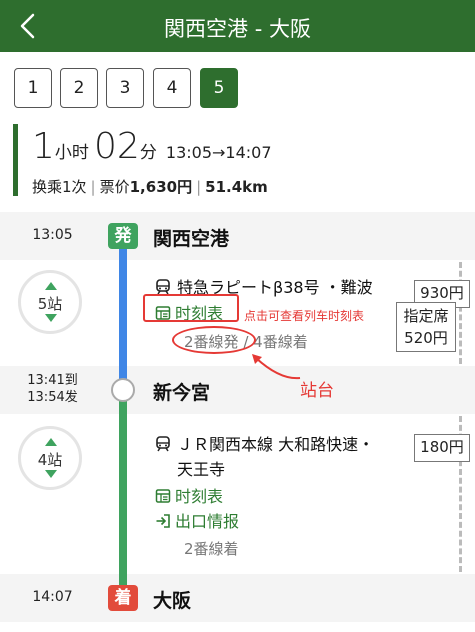 The width and height of the screenshot is (475, 632). I want to click on origin-station-name: 関西空港, so click(191, 237).